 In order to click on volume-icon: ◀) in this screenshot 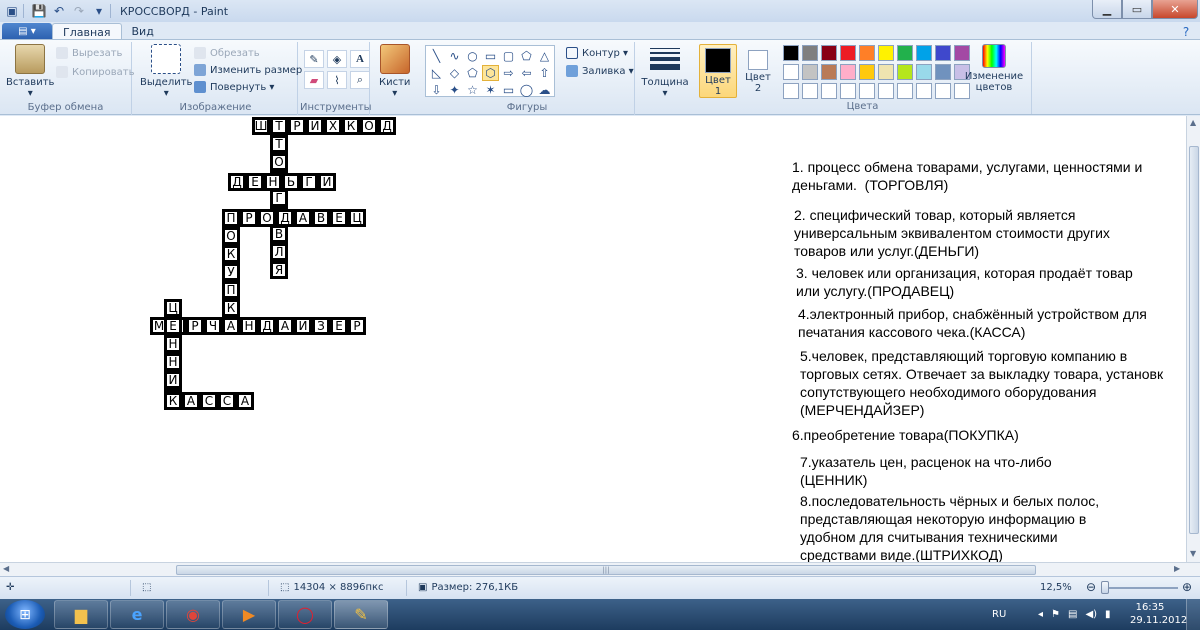, I will do `click(1091, 614)`.